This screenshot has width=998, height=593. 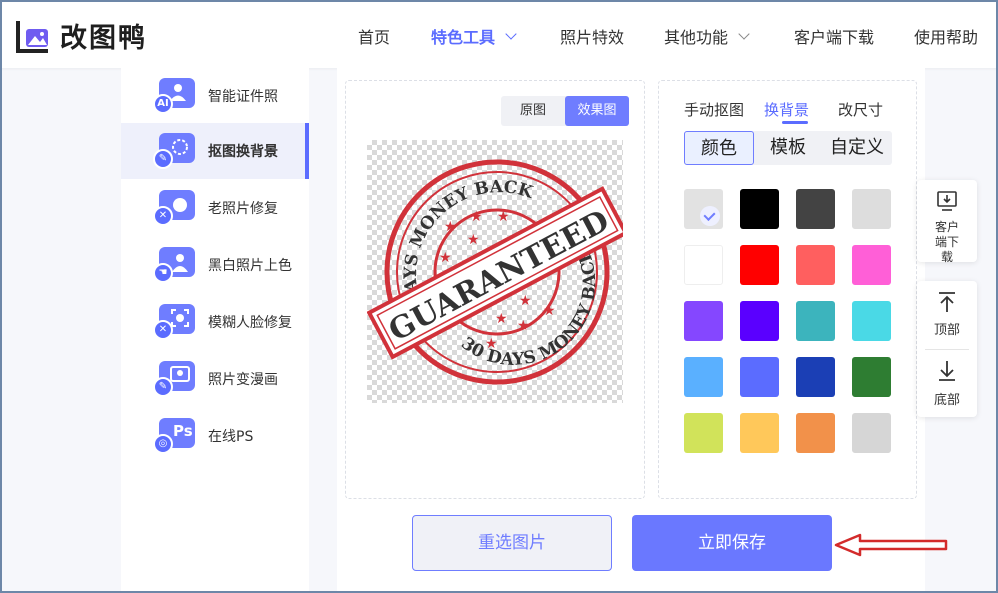 I want to click on hand-icon: ☚, so click(x=163, y=273).